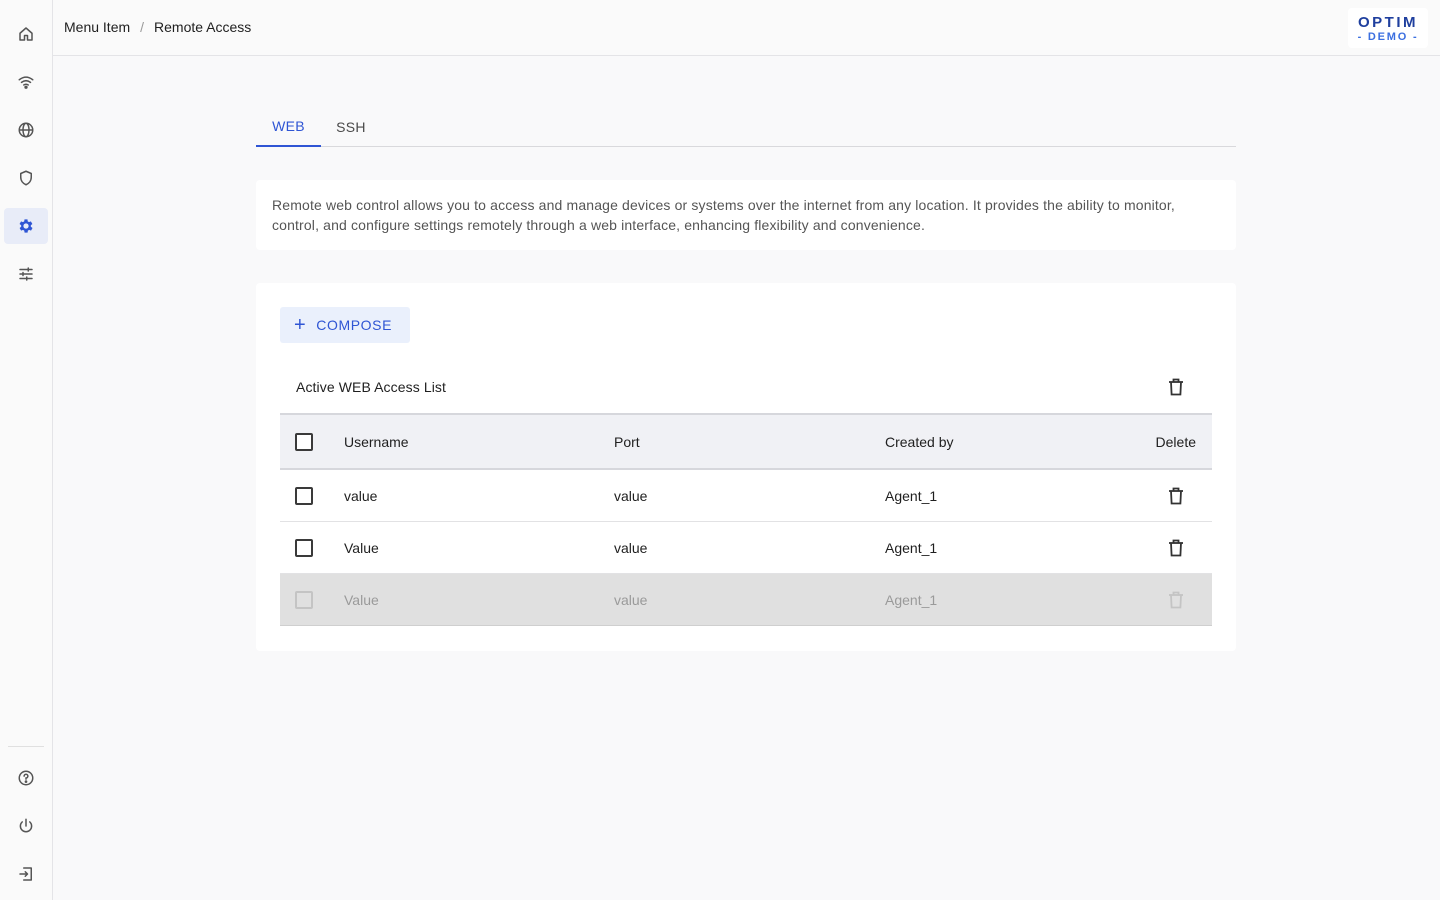 Image resolution: width=1440 pixels, height=900 pixels. I want to click on sidebar-item-settings, so click(26, 226).